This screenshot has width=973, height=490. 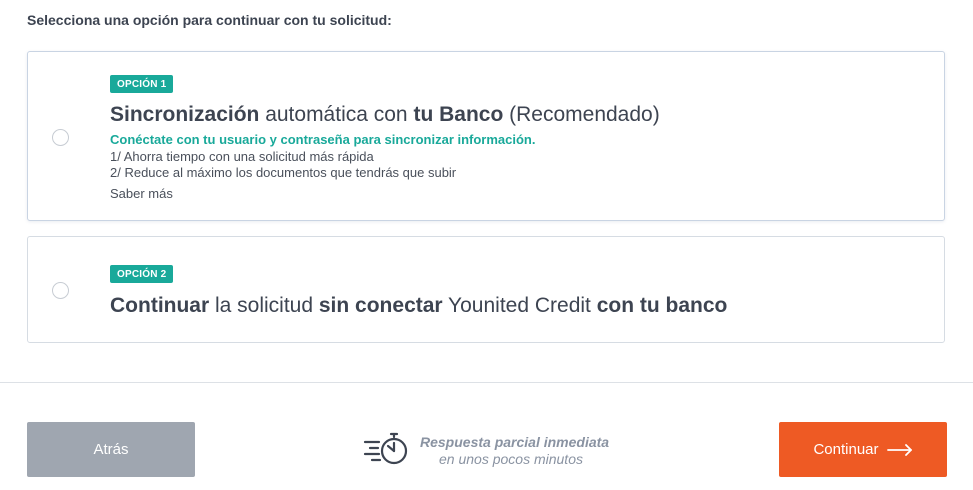 What do you see at coordinates (899, 449) in the screenshot?
I see `arrow-right-icon` at bounding box center [899, 449].